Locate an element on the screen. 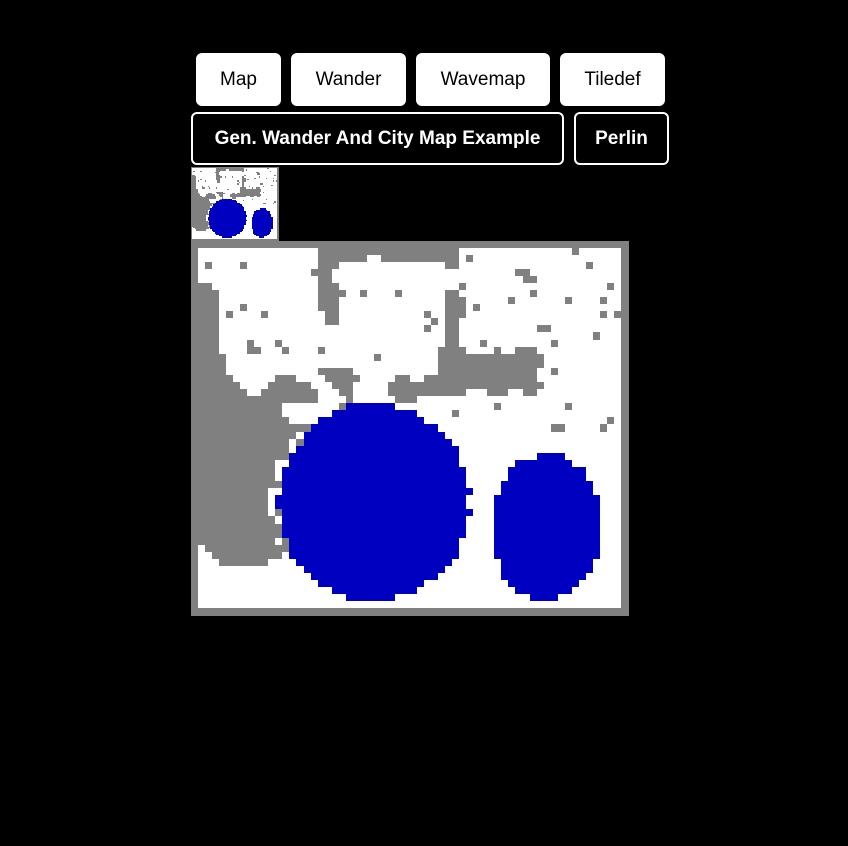 This screenshot has width=848, height=846. map-thumbnail is located at coordinates (235, 204).